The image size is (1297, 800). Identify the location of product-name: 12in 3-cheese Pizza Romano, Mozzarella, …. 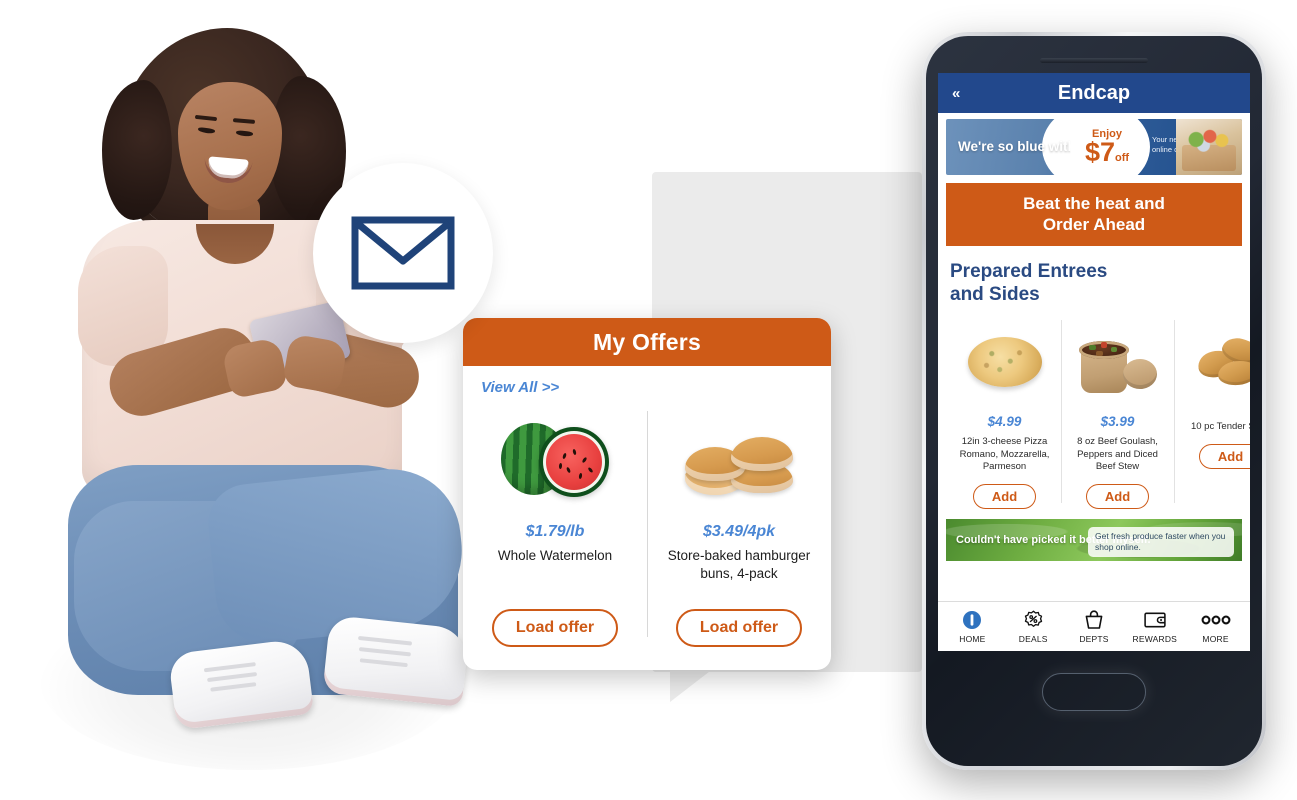
(1004, 454).